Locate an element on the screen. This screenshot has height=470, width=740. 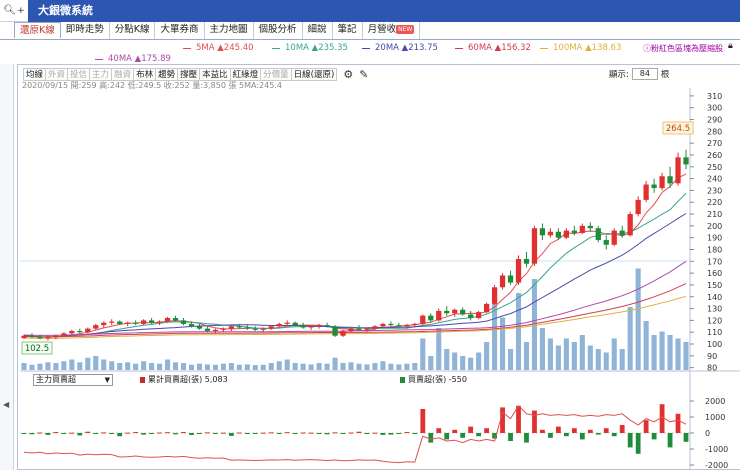
chevron-down-icon: ▼ is located at coordinates (107, 380).